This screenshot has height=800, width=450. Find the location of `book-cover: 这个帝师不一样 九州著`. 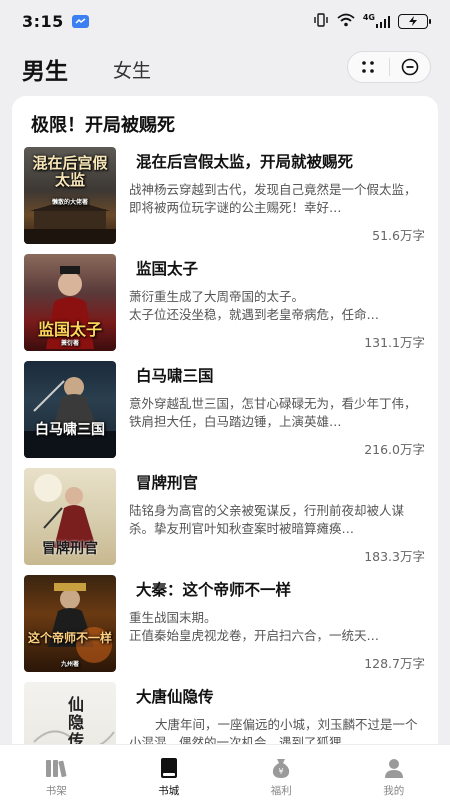

book-cover: 这个帝师不一样 九州著 is located at coordinates (70, 623).